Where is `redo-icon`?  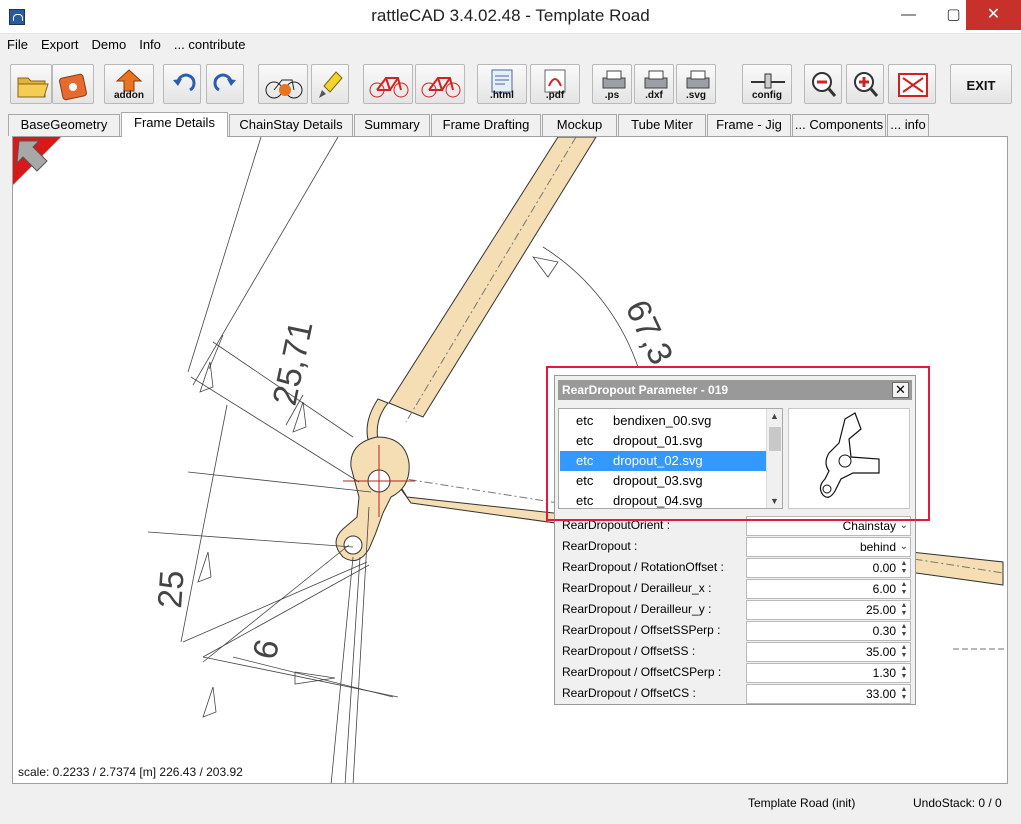 redo-icon is located at coordinates (224, 82).